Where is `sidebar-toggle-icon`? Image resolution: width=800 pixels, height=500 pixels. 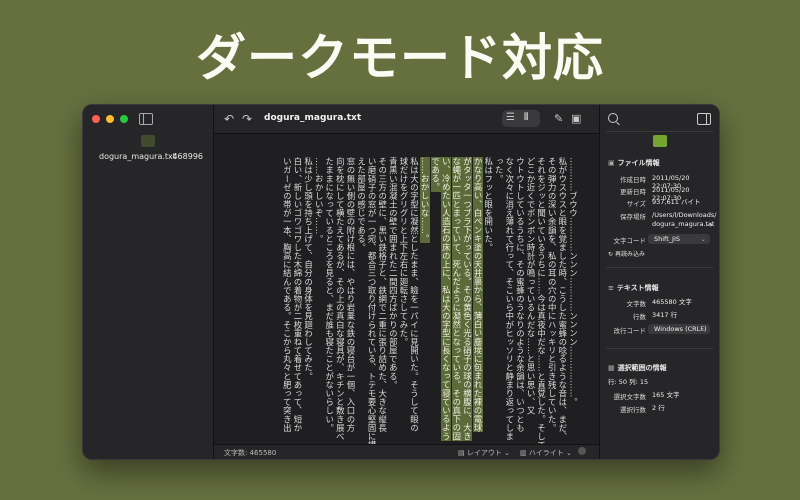 sidebar-toggle-icon is located at coordinates (146, 119).